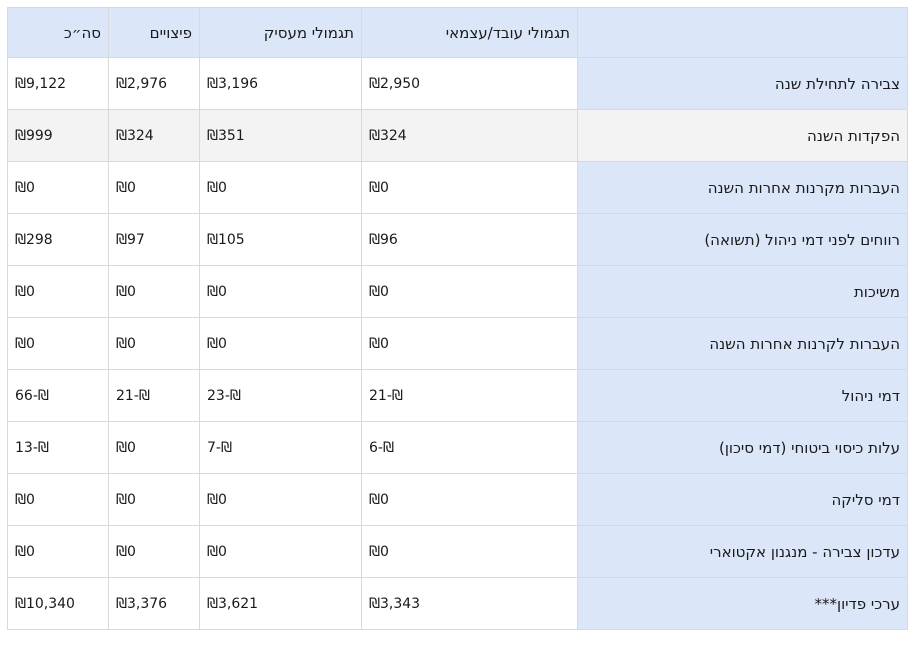 Image resolution: width=914 pixels, height=652 pixels. What do you see at coordinates (742, 291) in the screenshot?
I see `row-label: משיכות` at bounding box center [742, 291].